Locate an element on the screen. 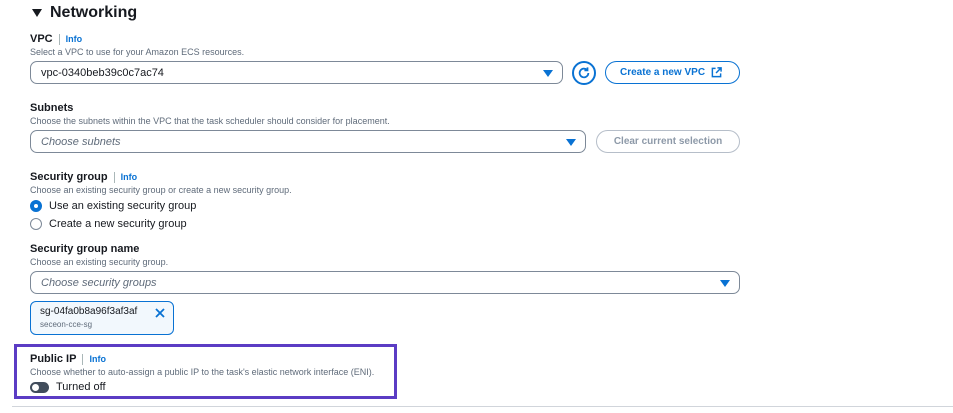  refresh-button is located at coordinates (584, 73).